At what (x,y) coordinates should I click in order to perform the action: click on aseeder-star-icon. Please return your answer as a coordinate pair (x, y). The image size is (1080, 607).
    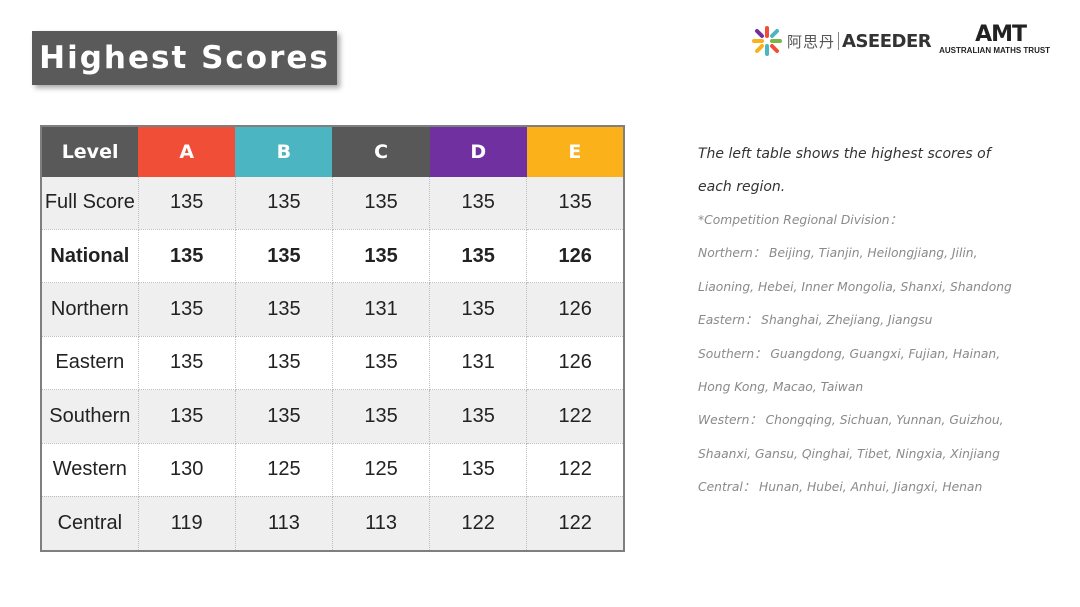
    Looking at the image, I should click on (767, 41).